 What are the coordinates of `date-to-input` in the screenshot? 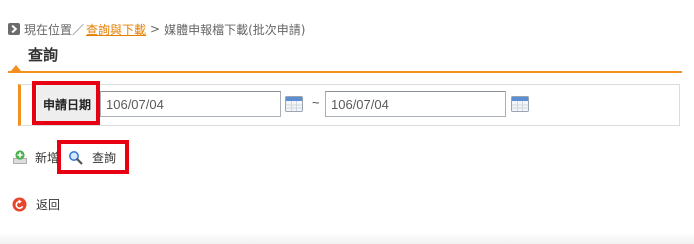 It's located at (415, 104).